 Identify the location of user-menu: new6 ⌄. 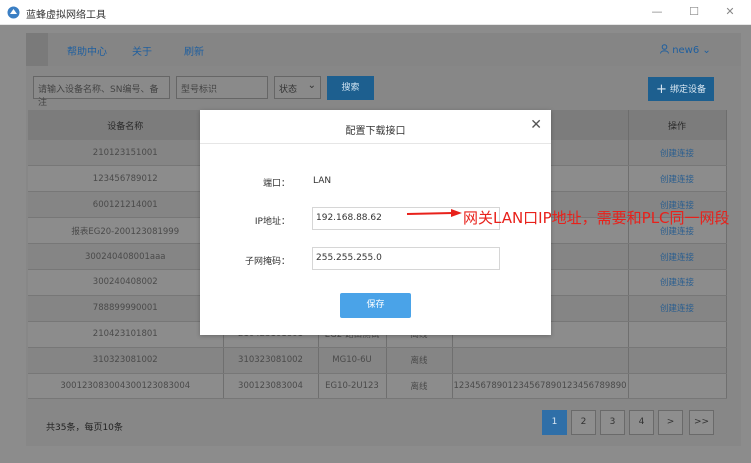
(685, 49).